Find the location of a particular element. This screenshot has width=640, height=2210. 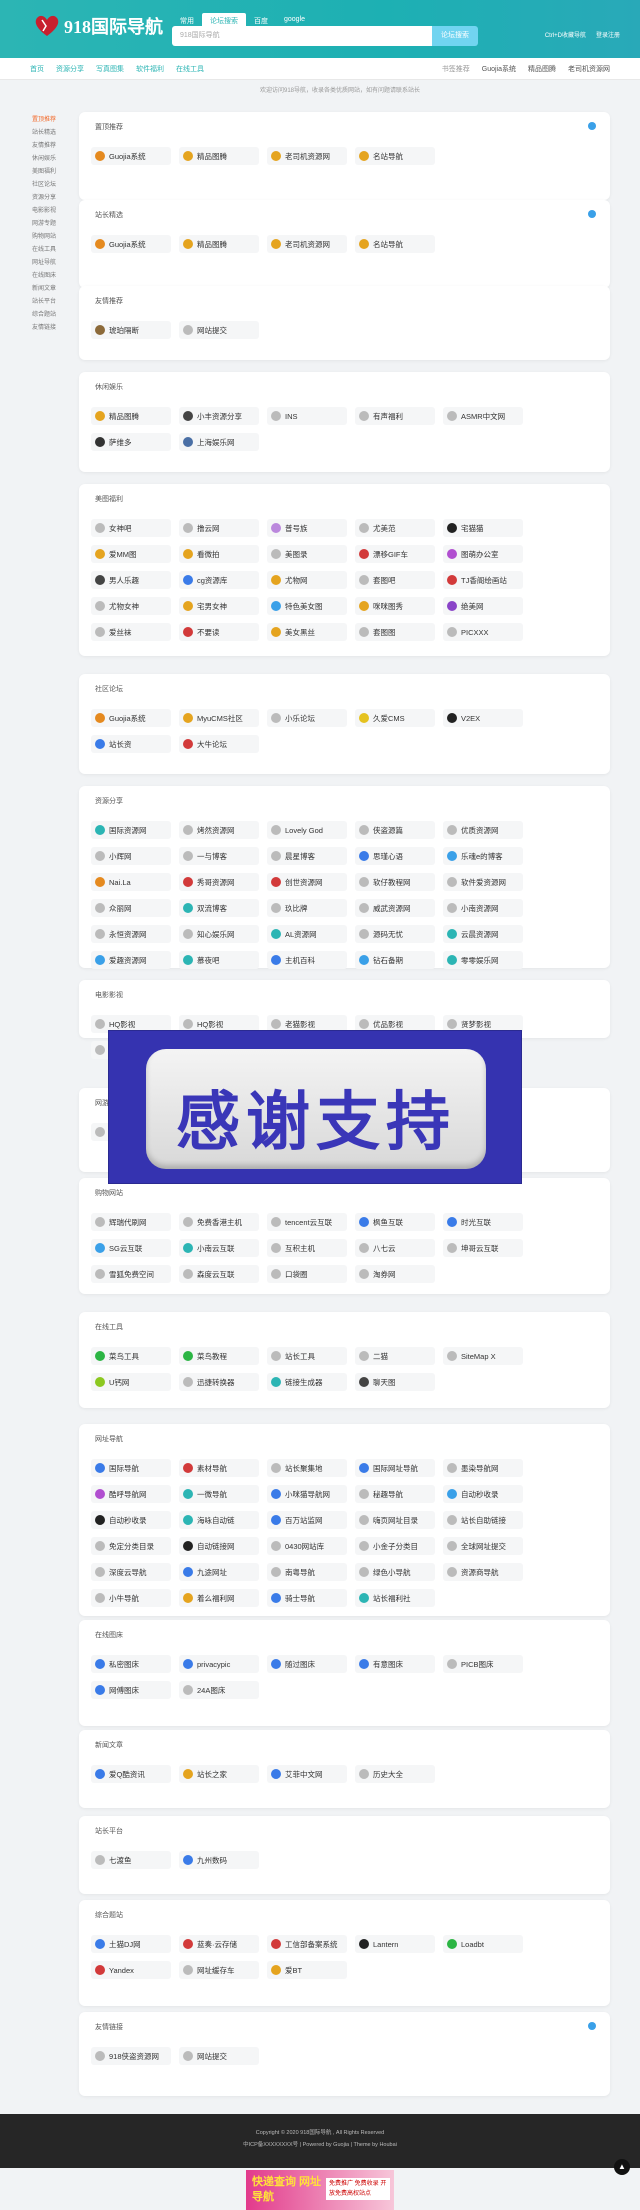

site-logo: 918国际导航 is located at coordinates (98, 26).